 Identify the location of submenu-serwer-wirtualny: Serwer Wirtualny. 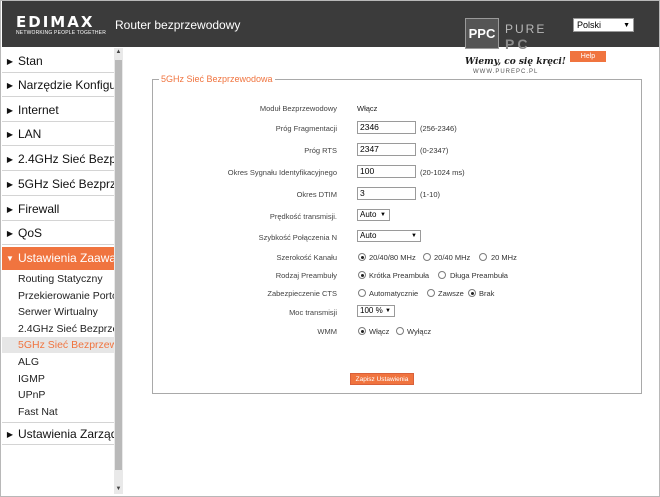
(58, 312).